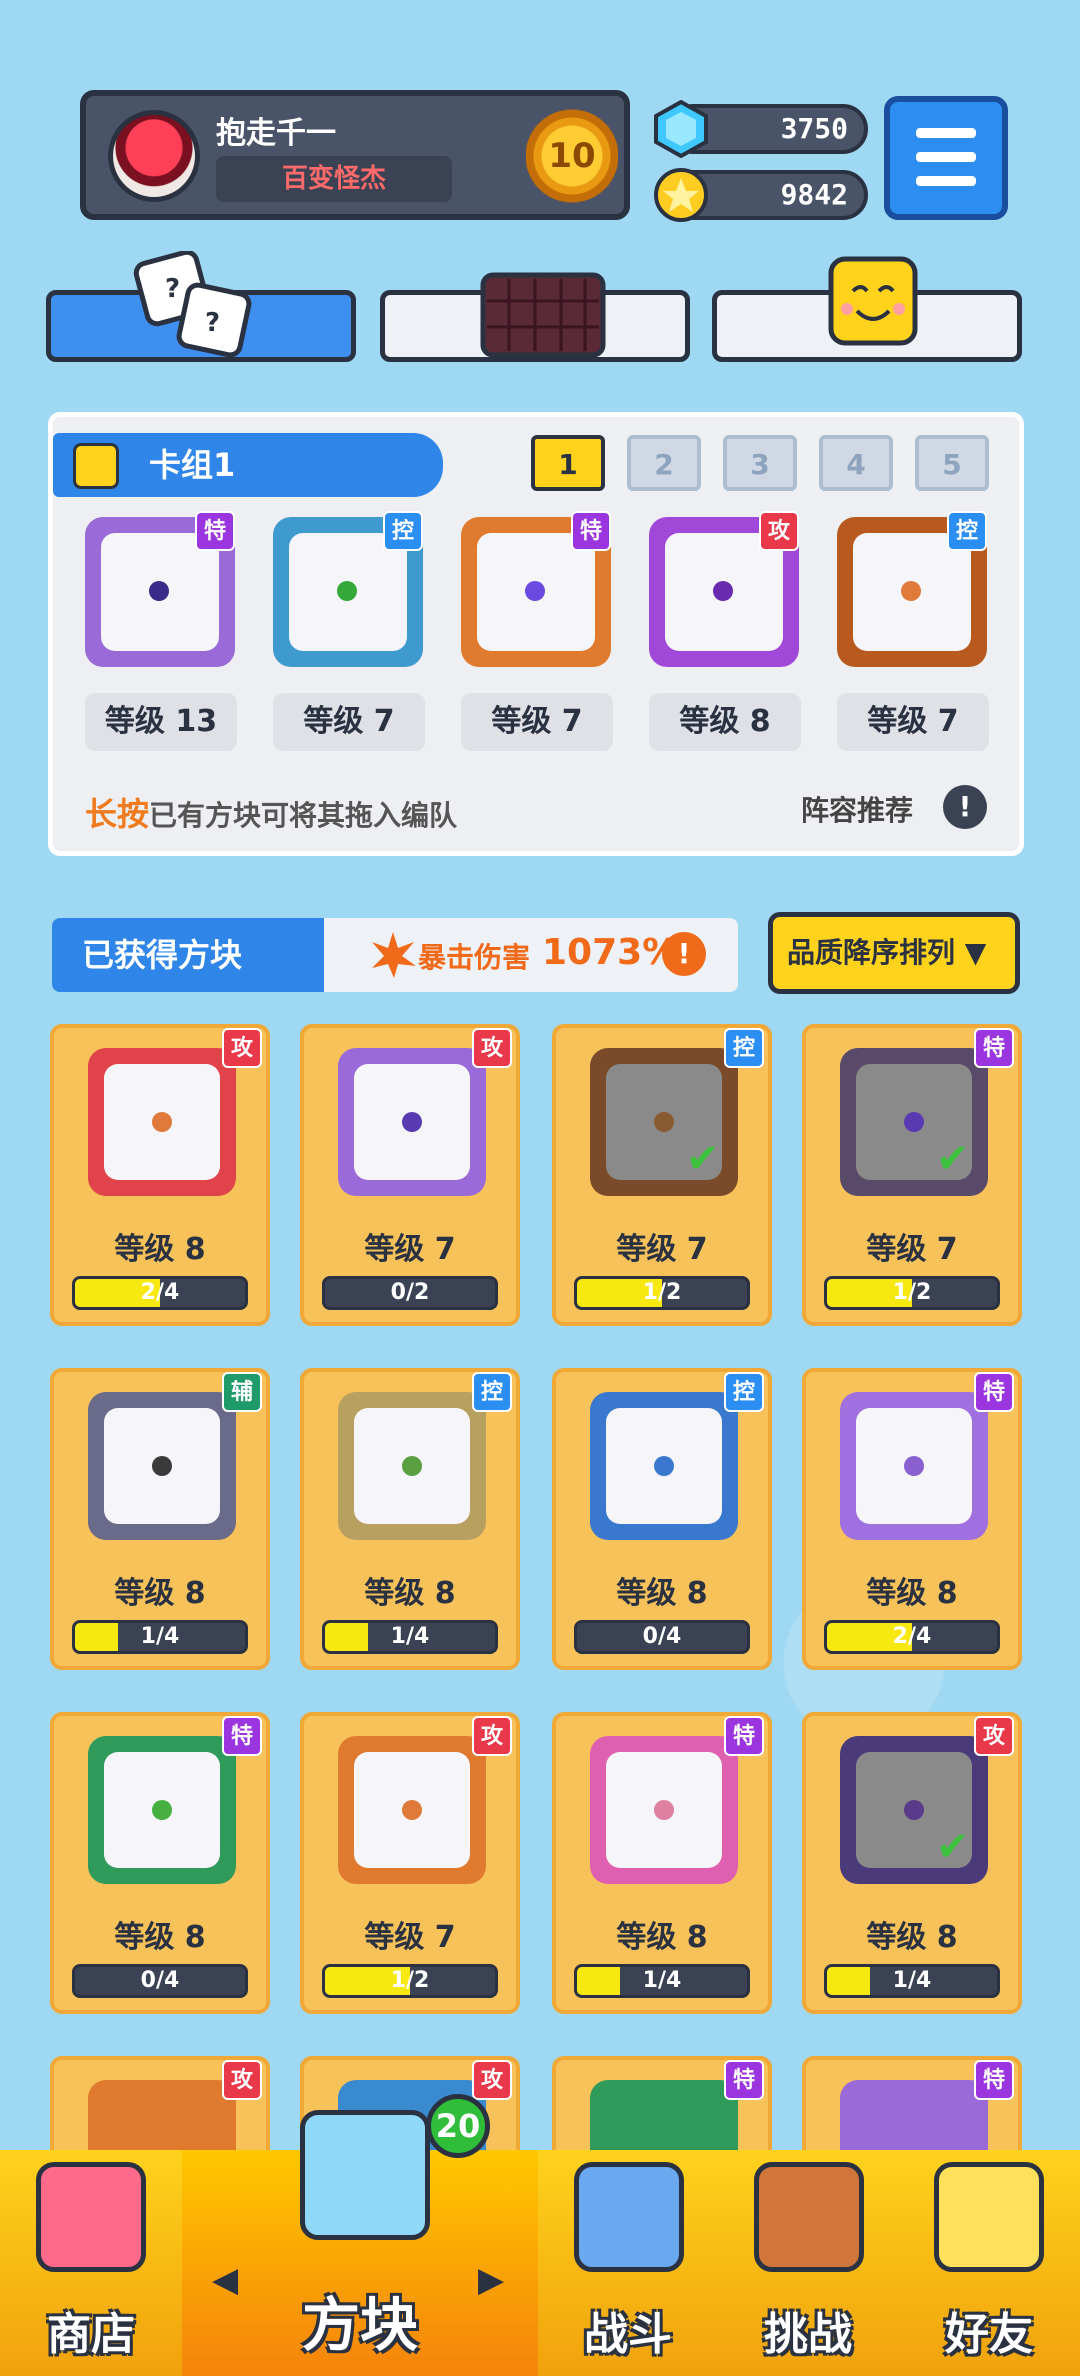  Describe the element at coordinates (348, 589) in the screenshot. I see `deck-dice-2: 控` at that location.